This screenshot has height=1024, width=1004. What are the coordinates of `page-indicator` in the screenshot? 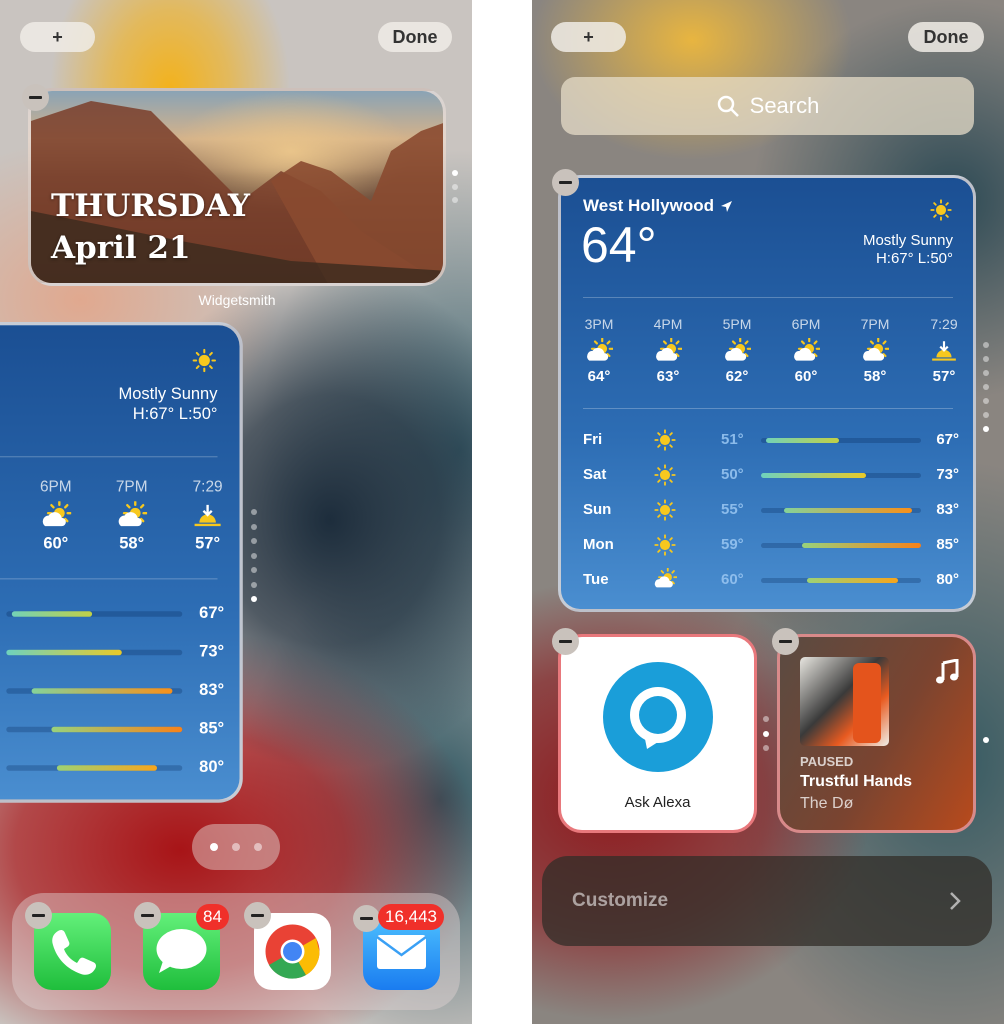 It's located at (236, 847).